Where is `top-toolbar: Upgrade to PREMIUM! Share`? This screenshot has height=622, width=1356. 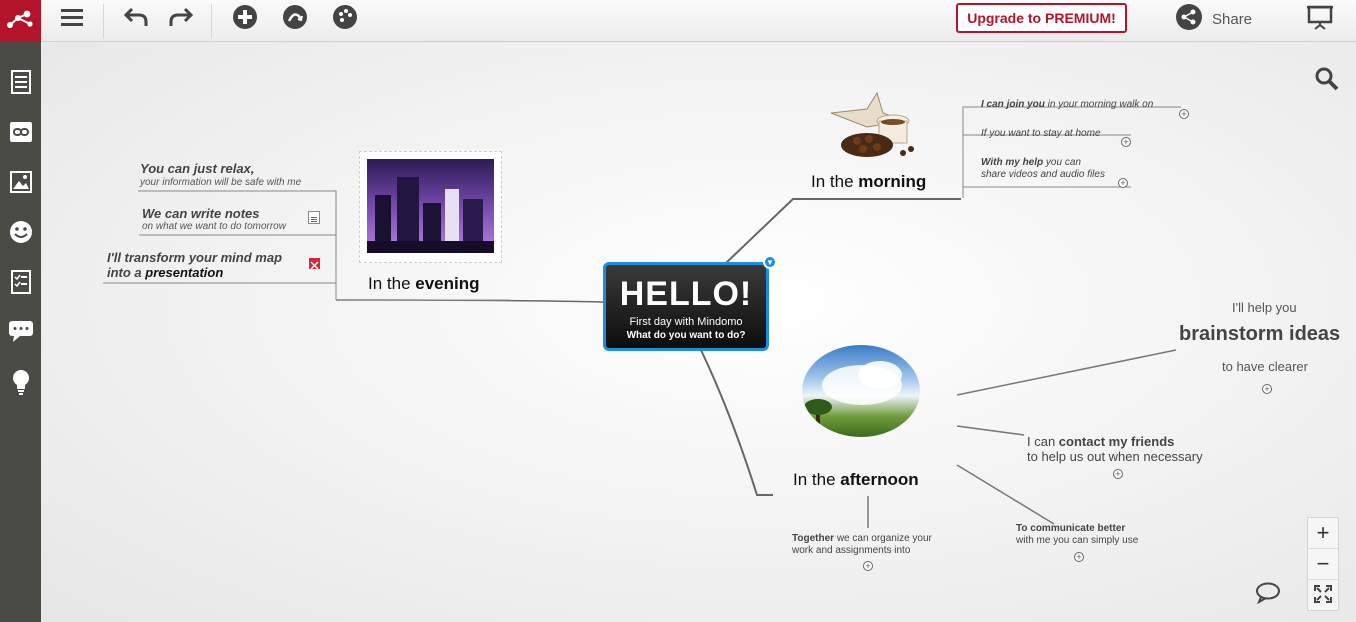 top-toolbar: Upgrade to PREMIUM! Share is located at coordinates (678, 21).